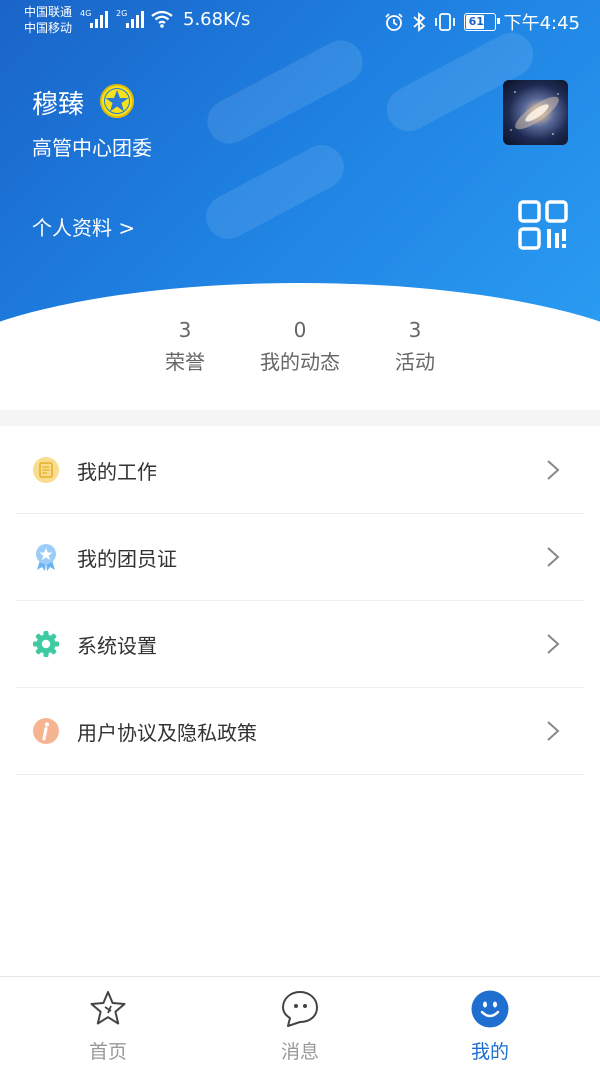 Image resolution: width=600 pixels, height=1068 pixels. Describe the element at coordinates (300, 731) in the screenshot. I see `menu-item-privacy-policy: 用户协议及隐私政策` at that location.